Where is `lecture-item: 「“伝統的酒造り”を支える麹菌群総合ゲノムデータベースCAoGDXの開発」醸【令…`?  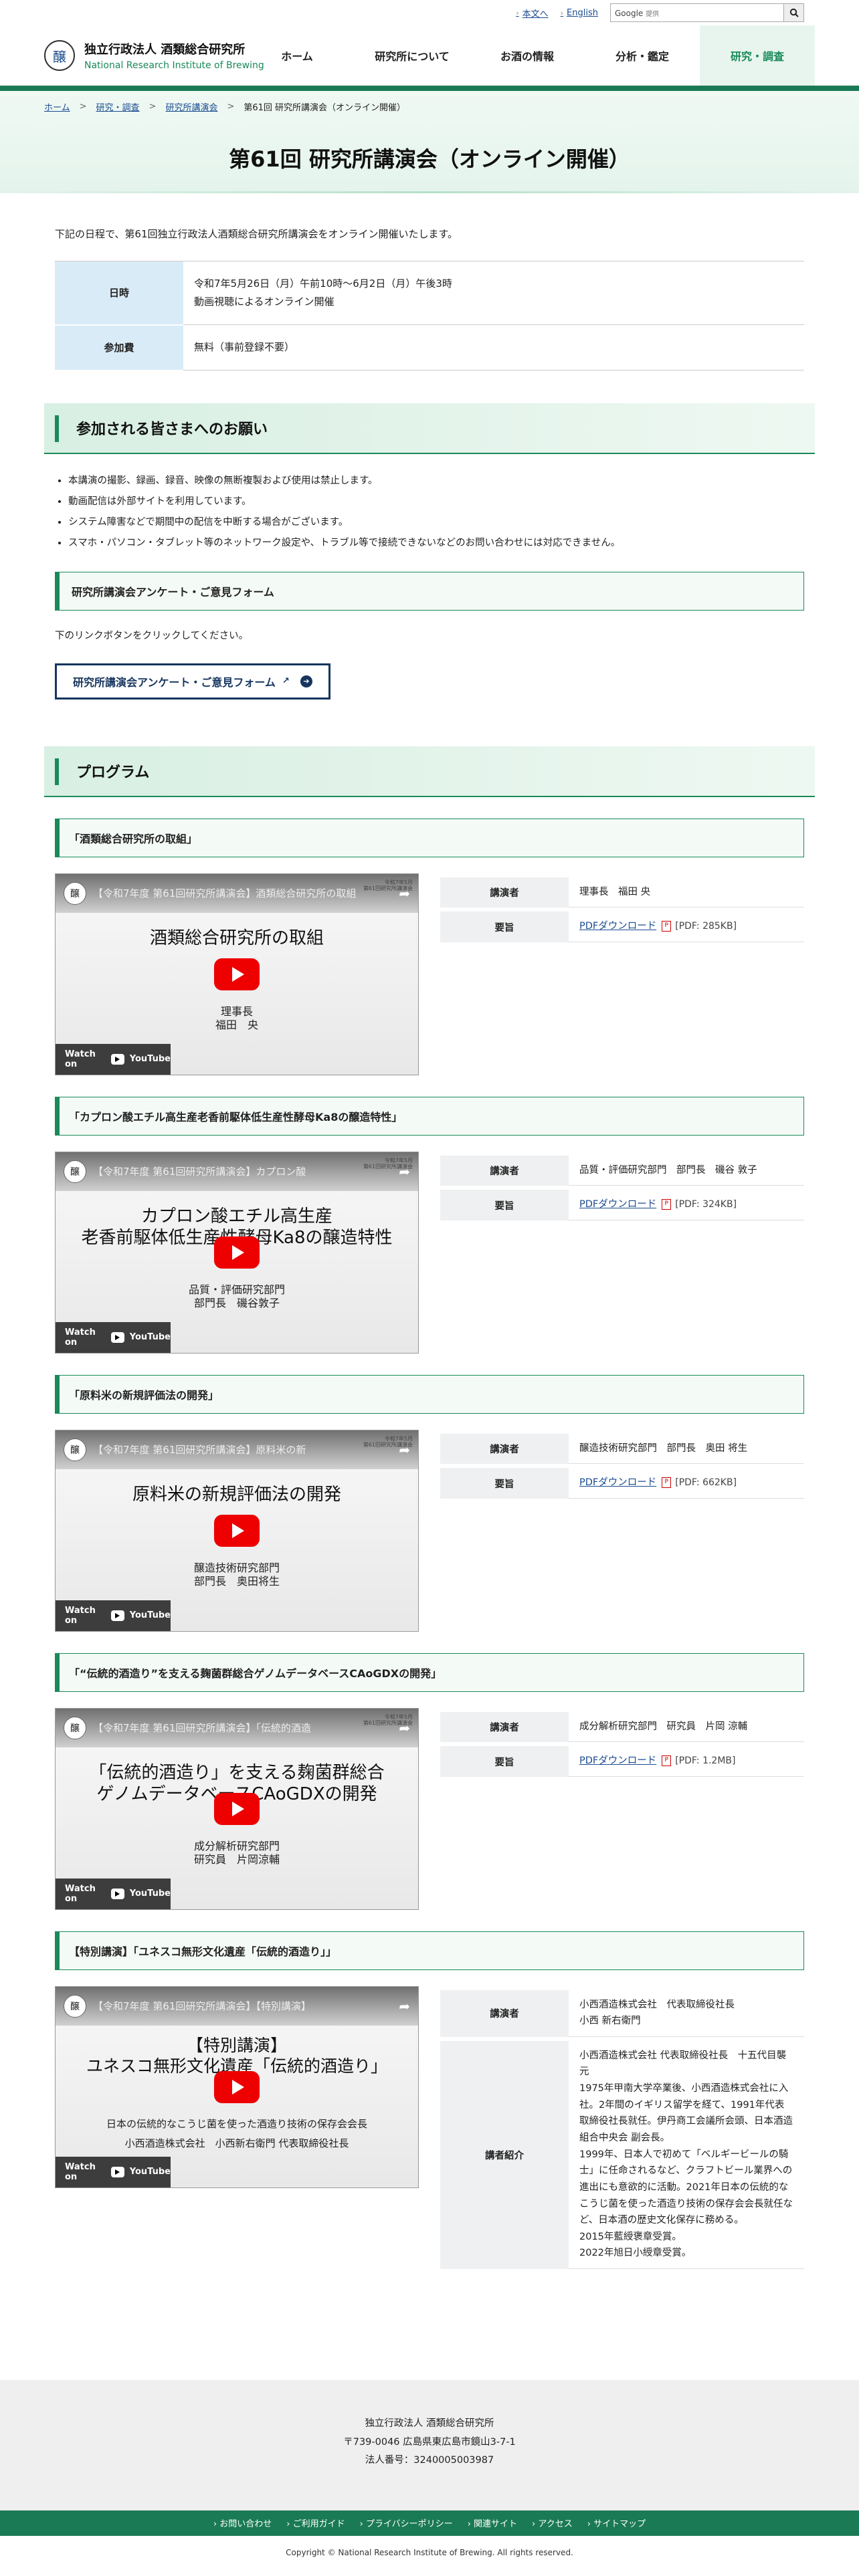
lecture-item: 「“伝統的酒造り”を支える麹菌群総合ゲノムデータベースCAoGDXの開発」醸【令… is located at coordinates (429, 1781).